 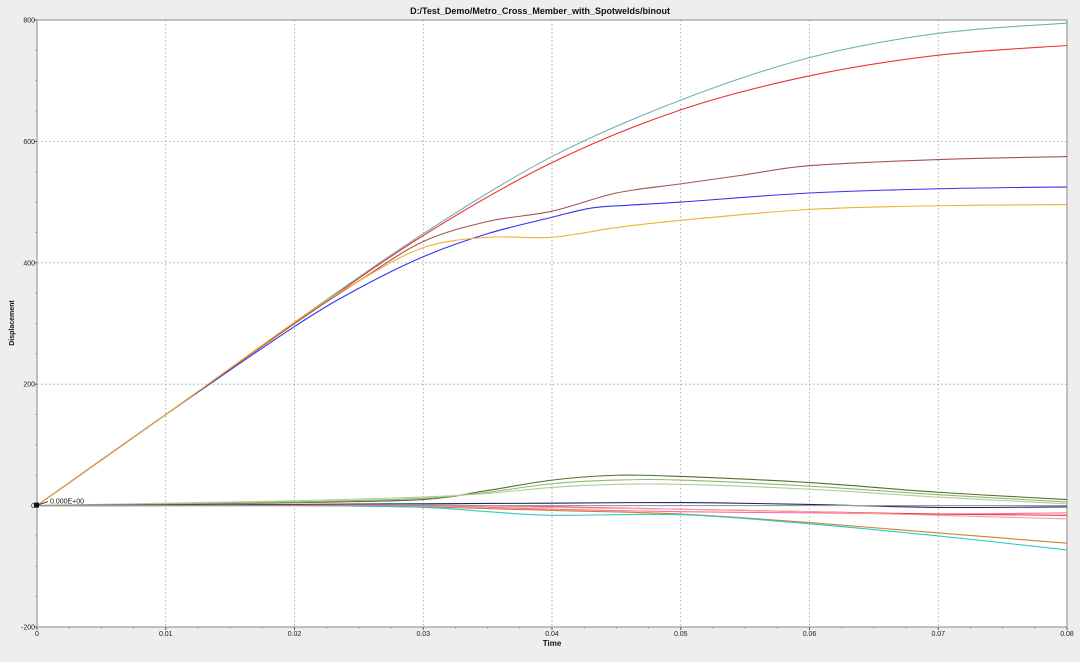 What do you see at coordinates (36, 505) in the screenshot?
I see `origin-marker` at bounding box center [36, 505].